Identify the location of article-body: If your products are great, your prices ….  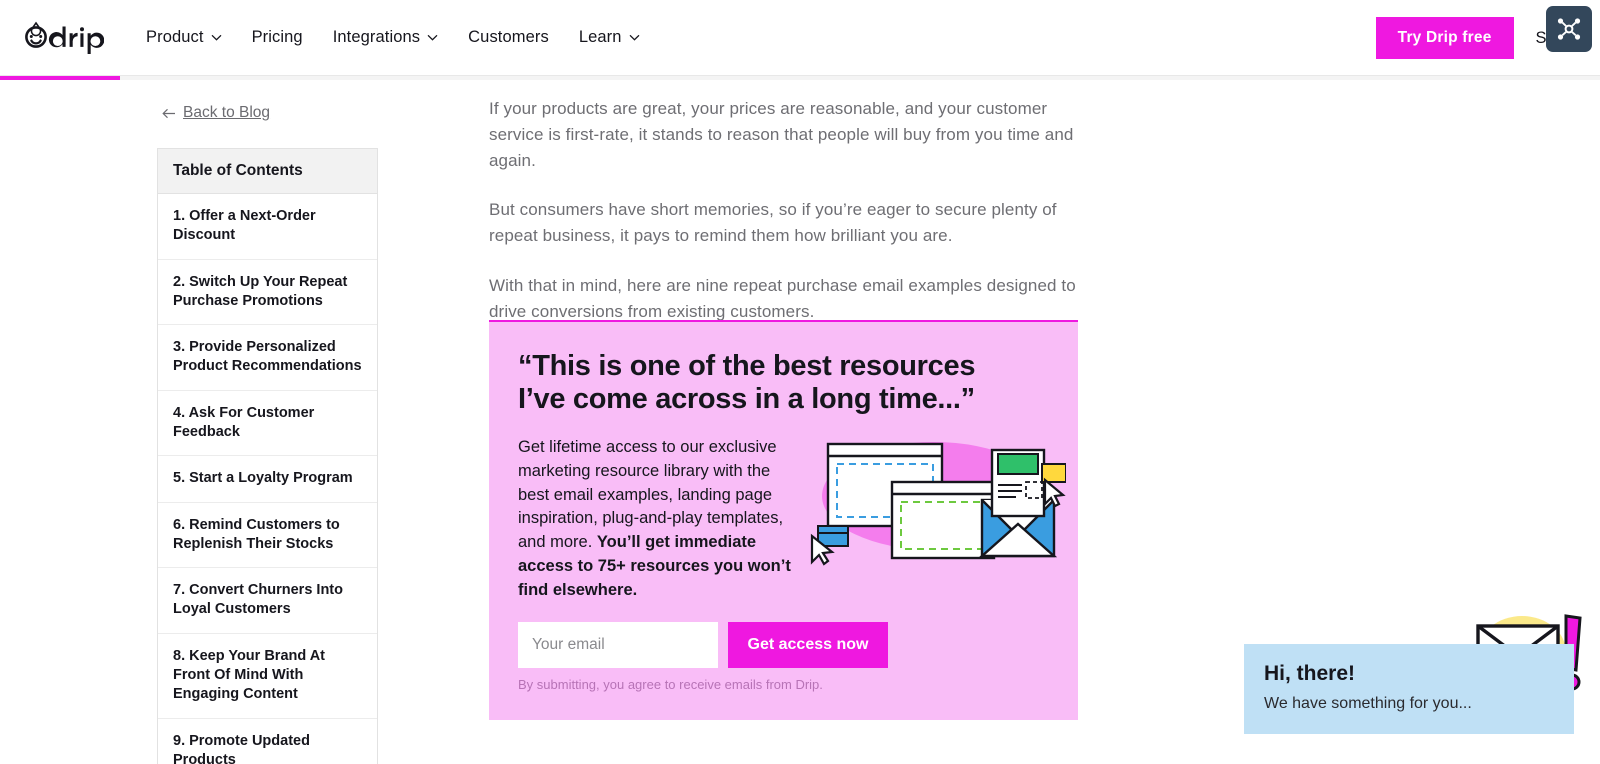
(784, 222).